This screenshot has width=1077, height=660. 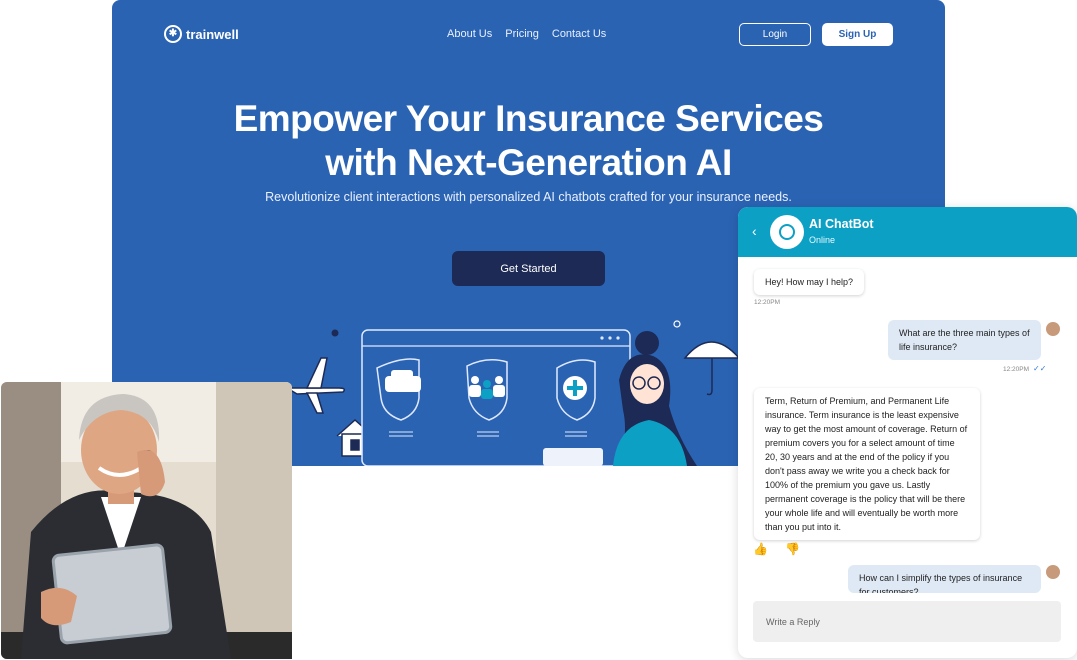 I want to click on businessman-photo, so click(x=146, y=520).